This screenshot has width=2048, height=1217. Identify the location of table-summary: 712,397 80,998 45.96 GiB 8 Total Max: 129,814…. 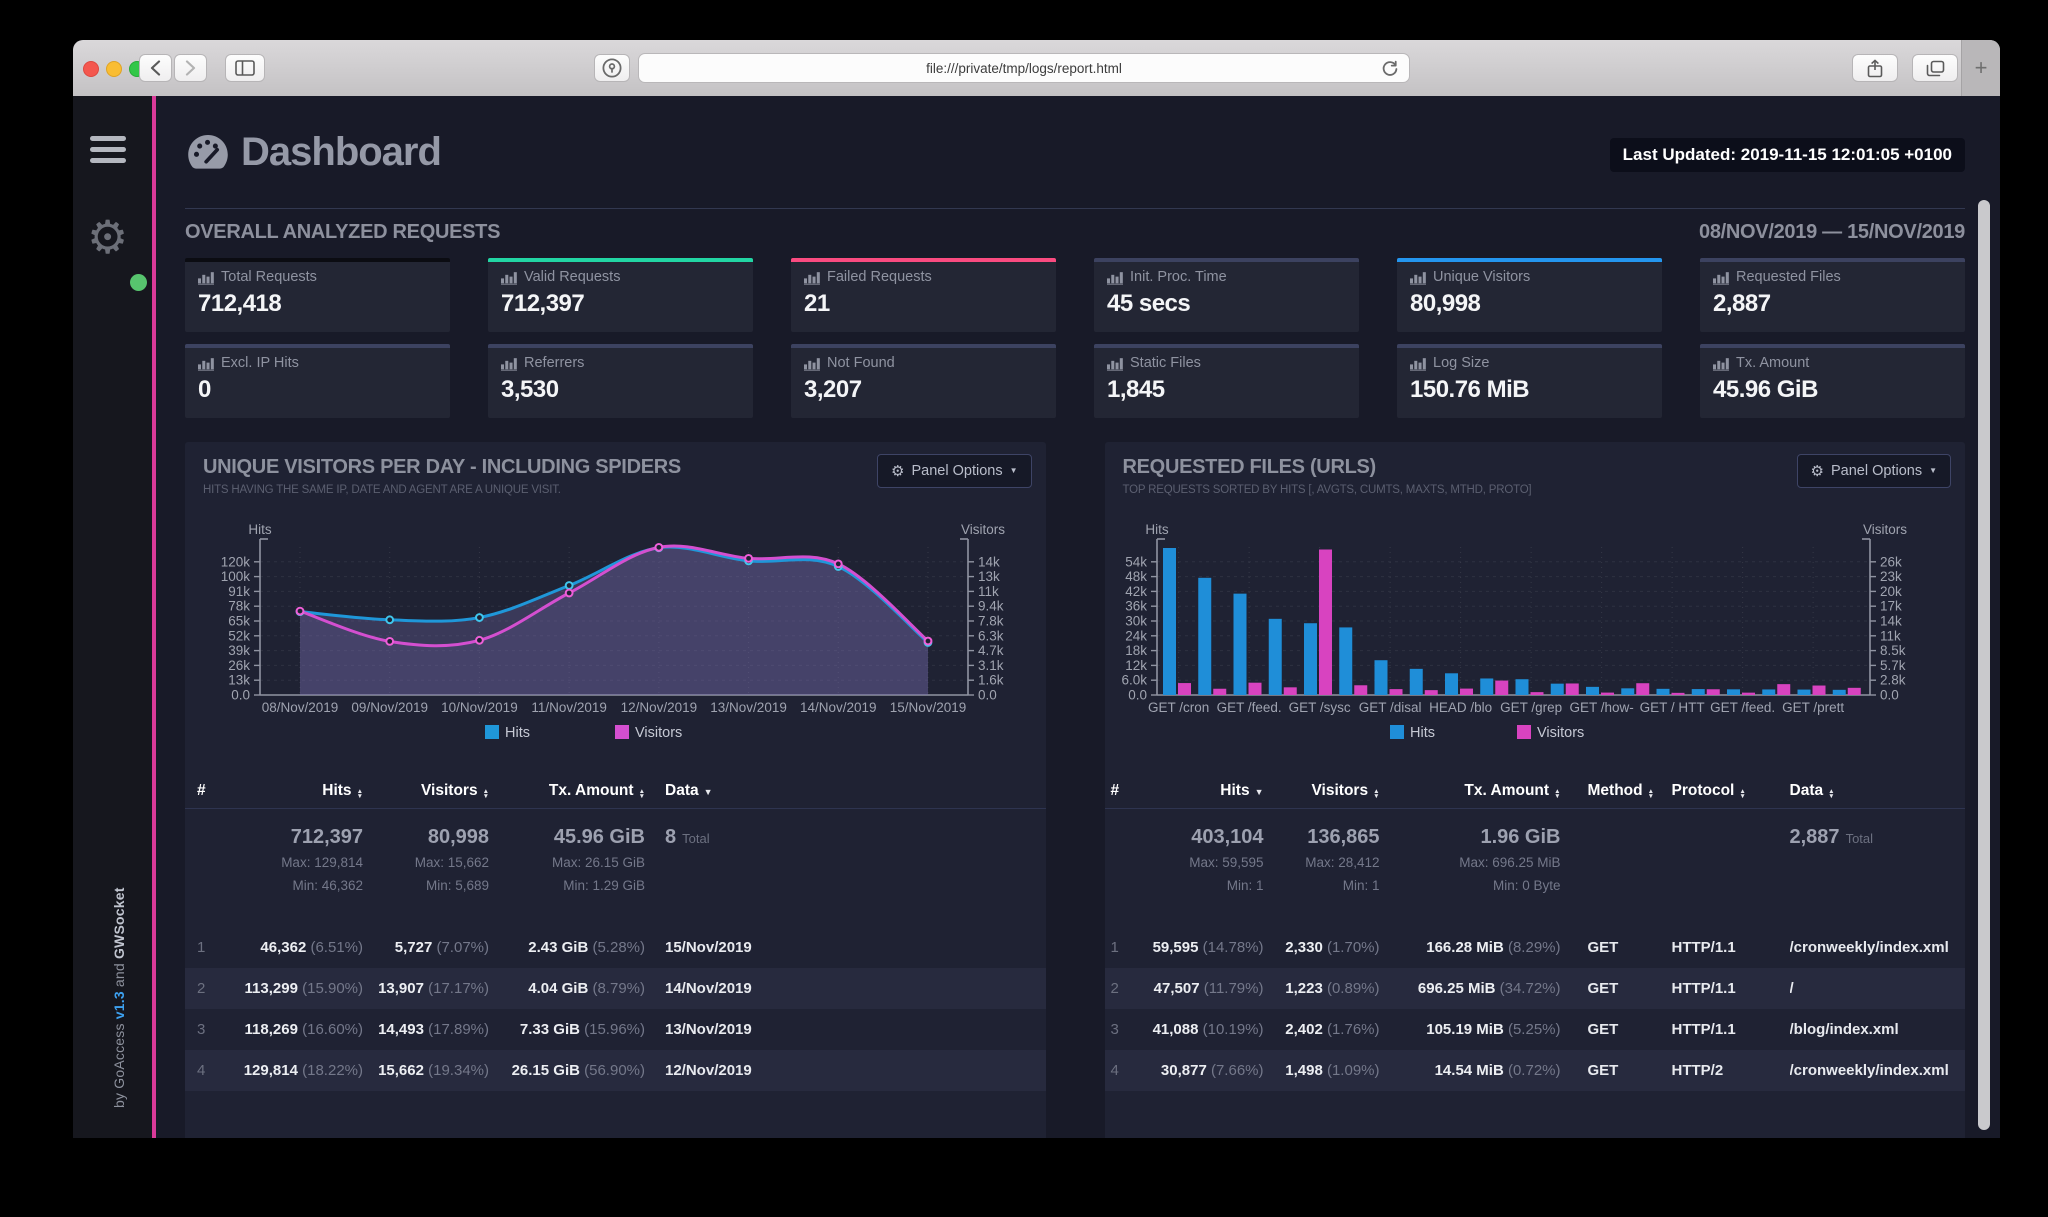
(615, 859).